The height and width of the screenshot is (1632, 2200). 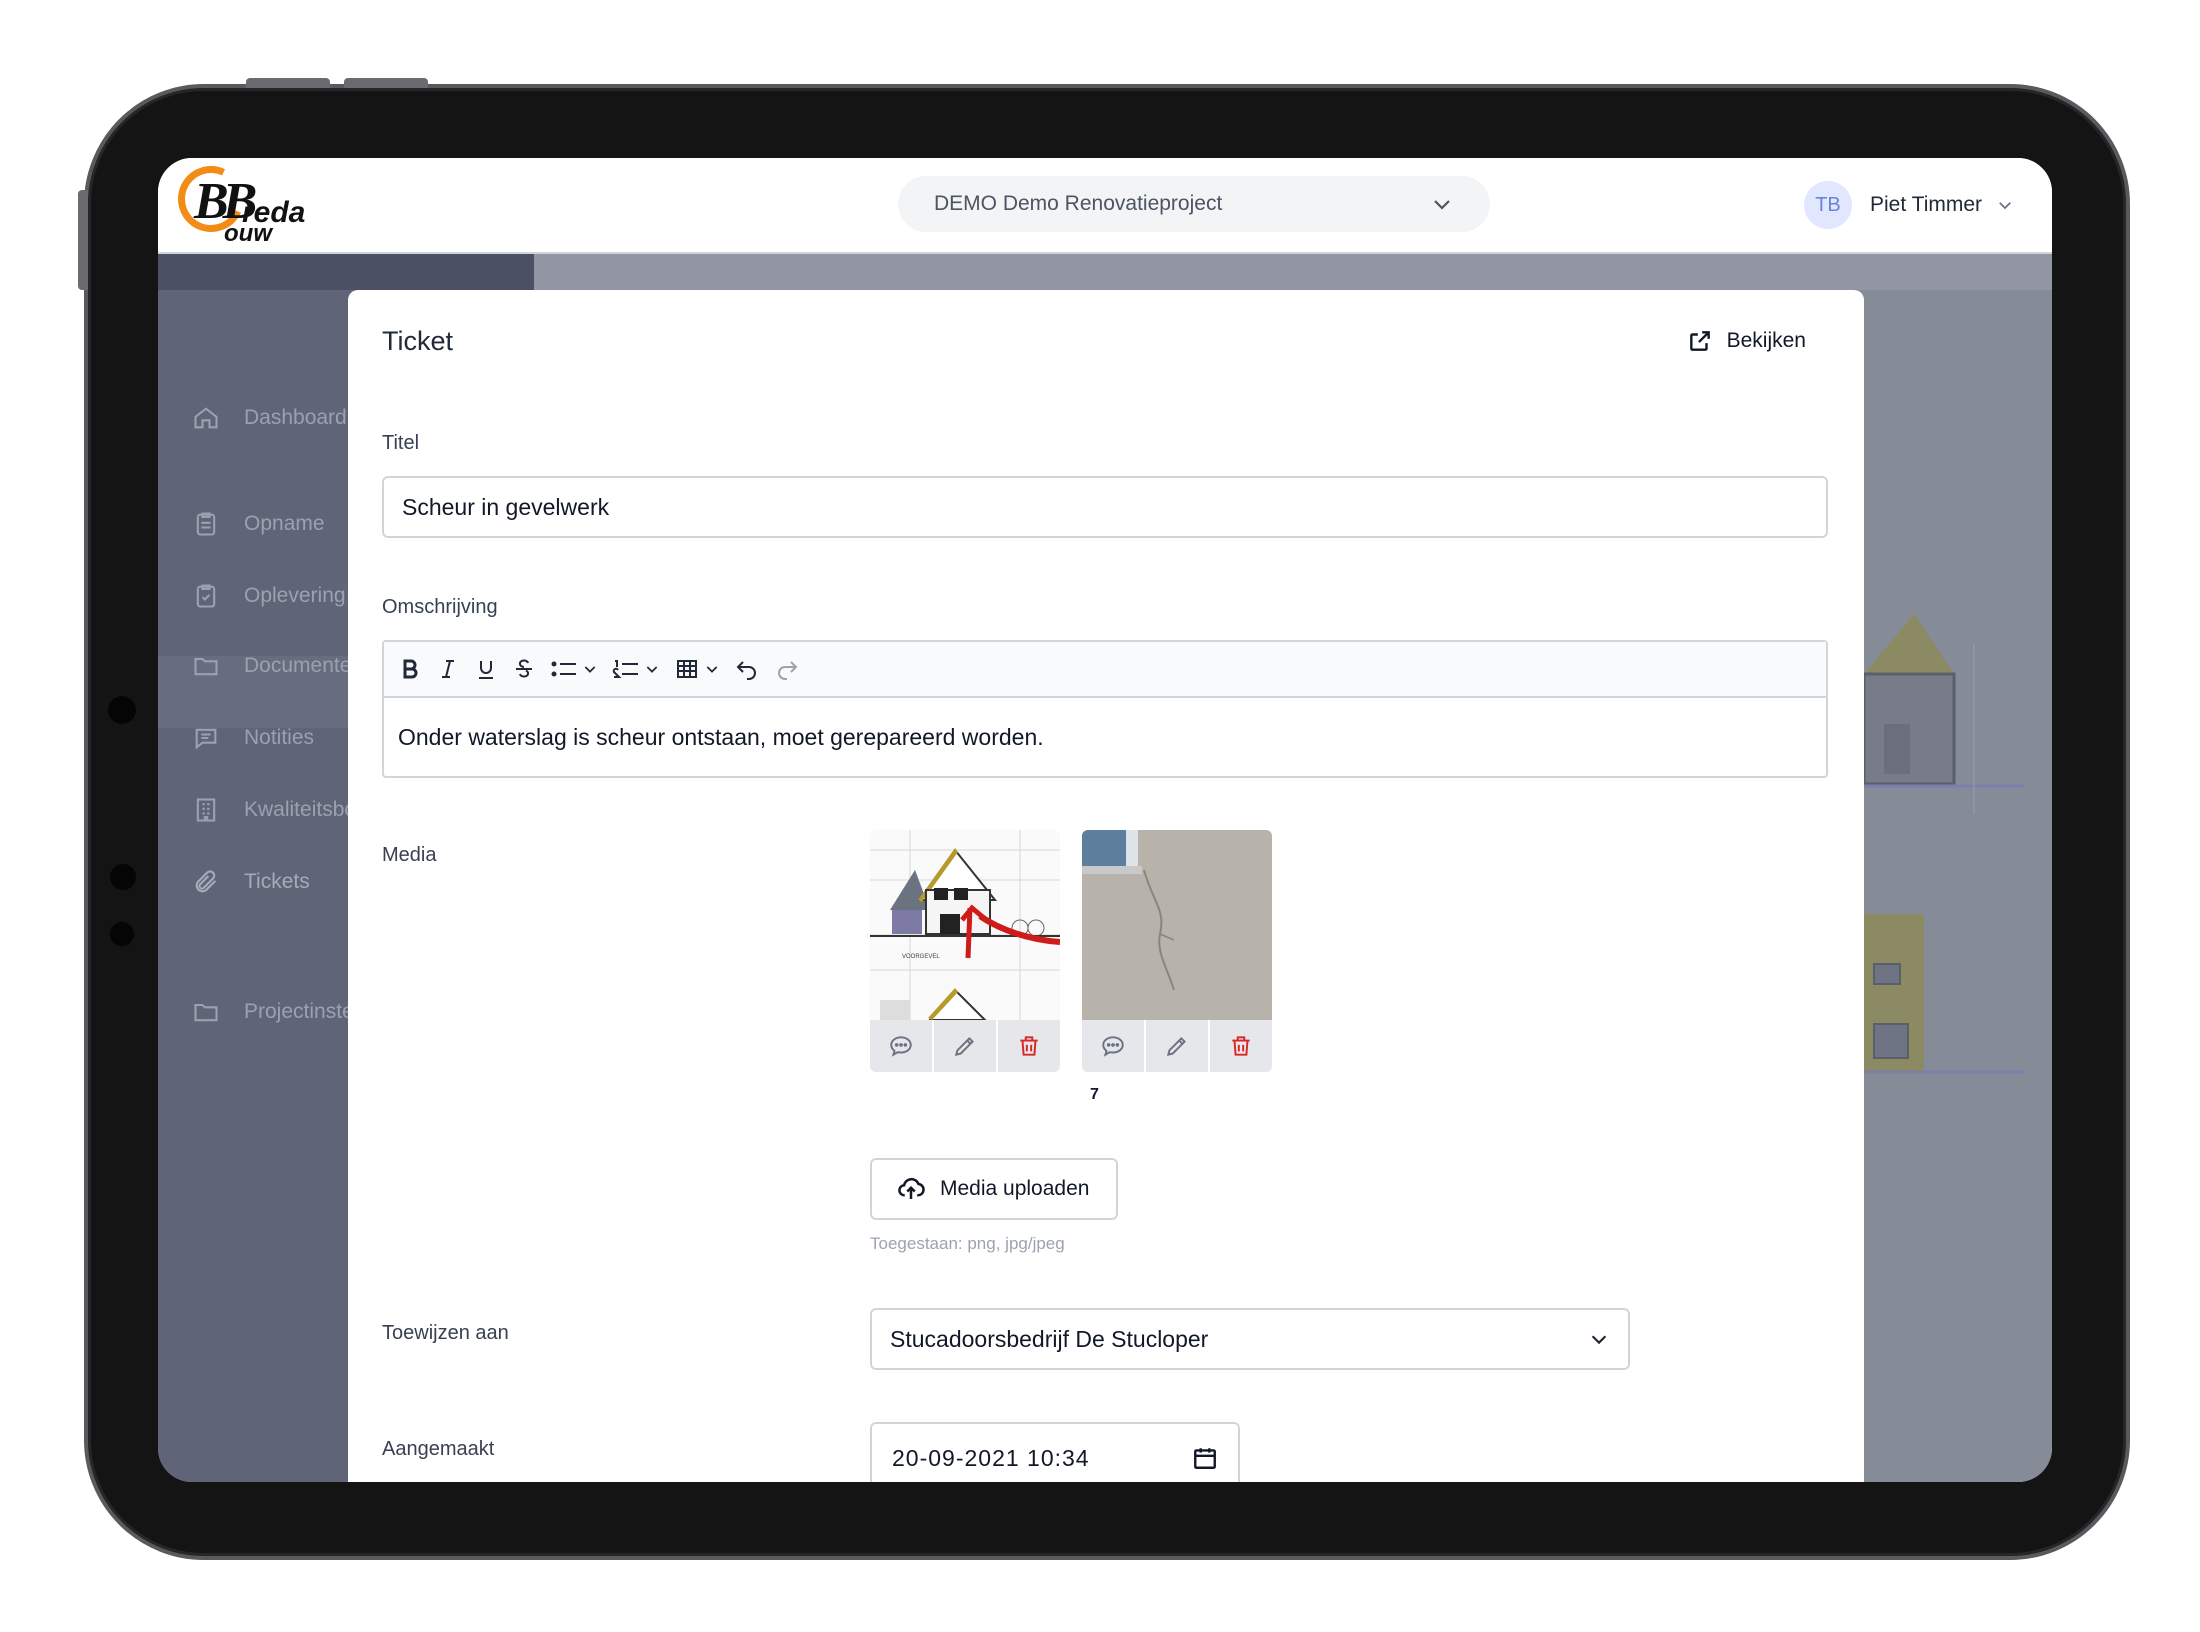 What do you see at coordinates (253, 204) in the screenshot?
I see `company-logo: BB reda ouw` at bounding box center [253, 204].